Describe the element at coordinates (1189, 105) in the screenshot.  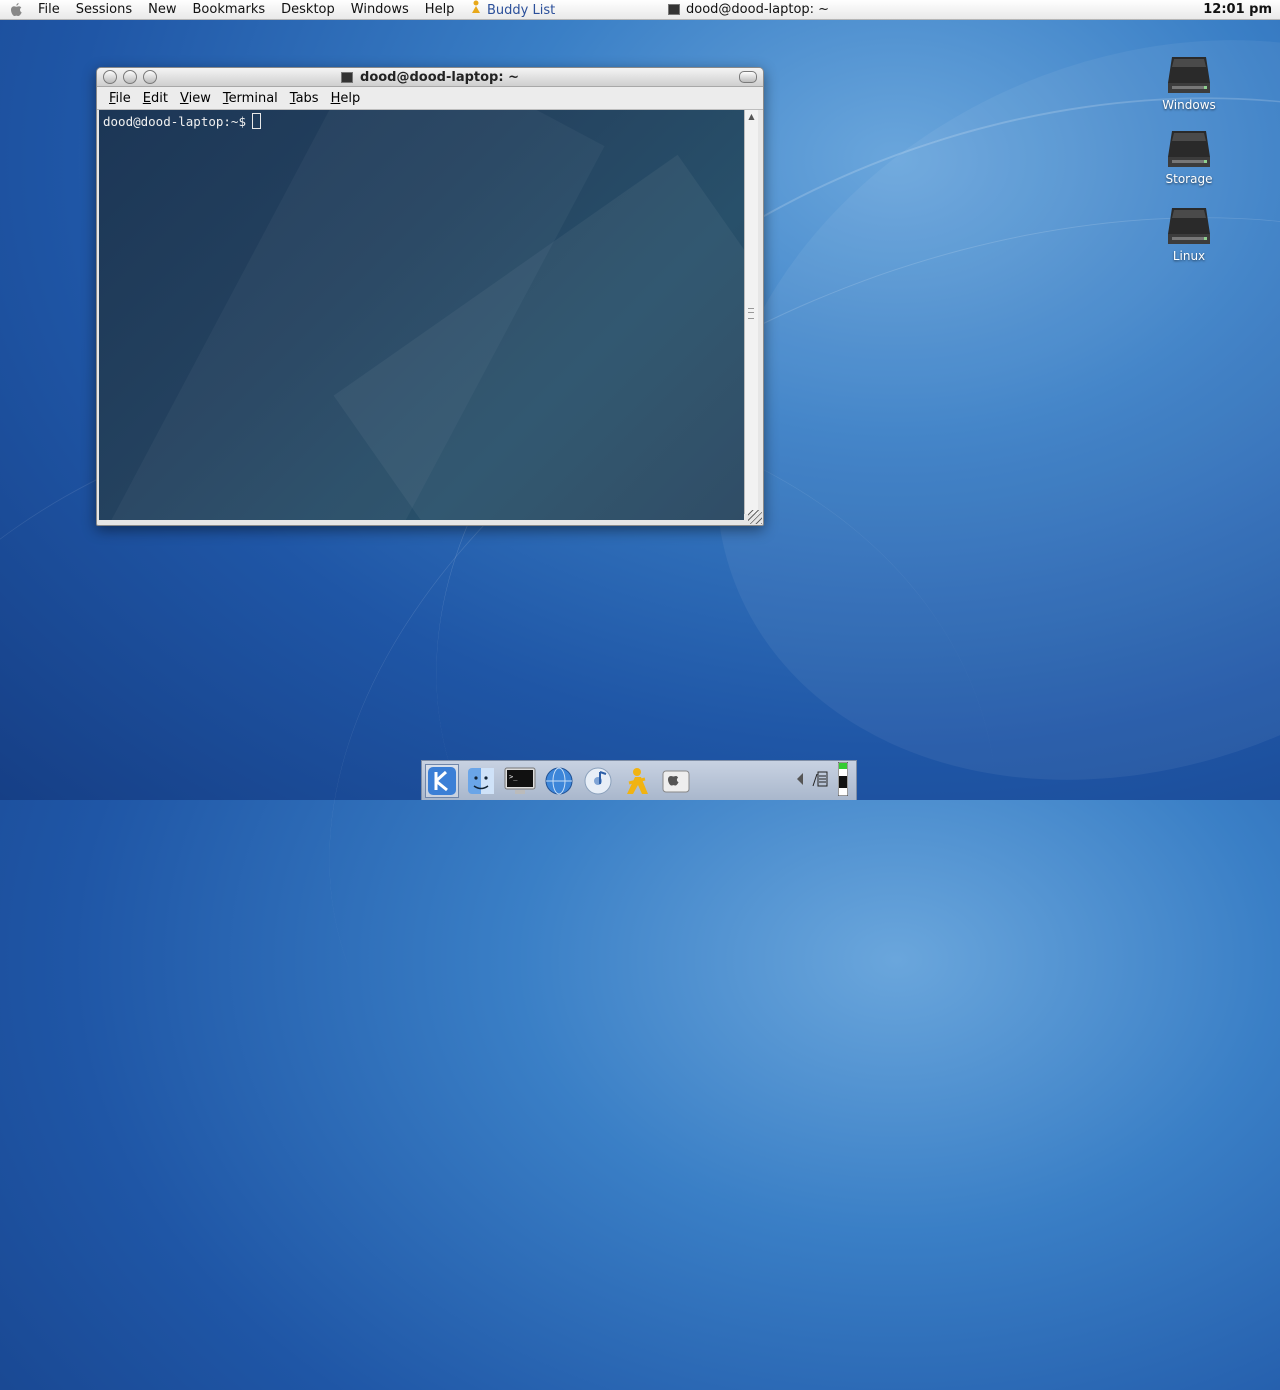
I see `desktop-icon-label: Windows` at that location.